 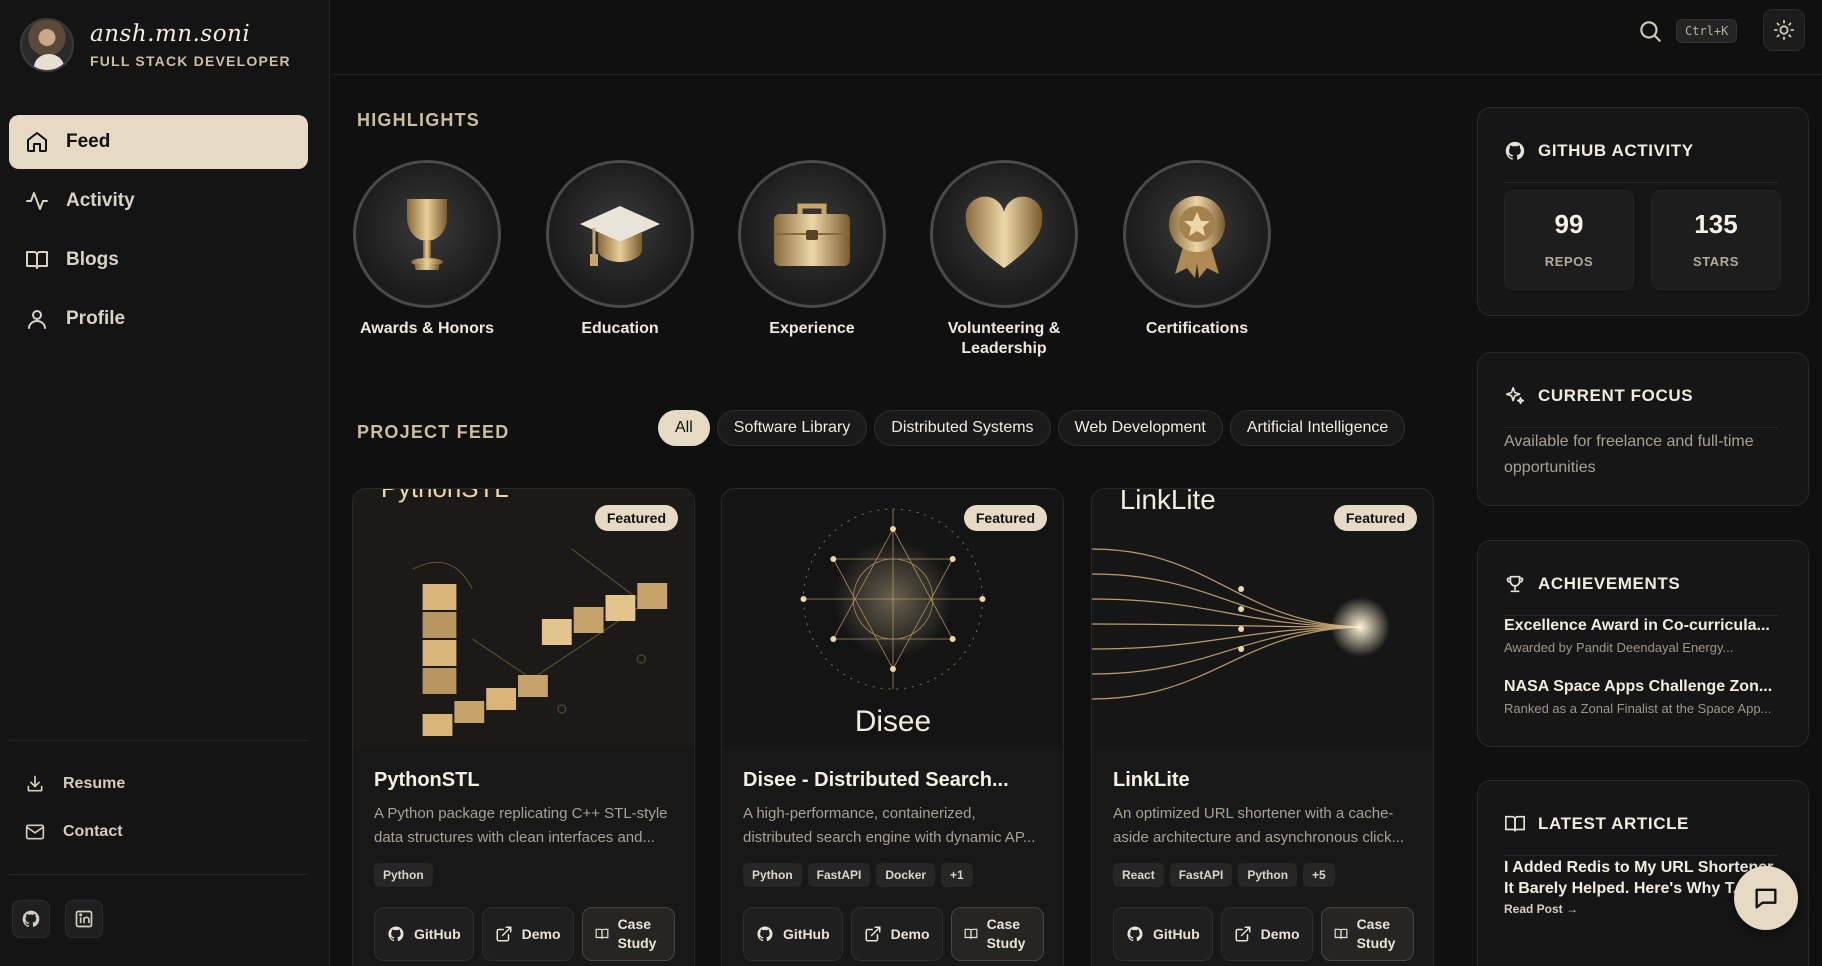 I want to click on panel-title: GITHUB ACTIVITY, so click(x=1616, y=150).